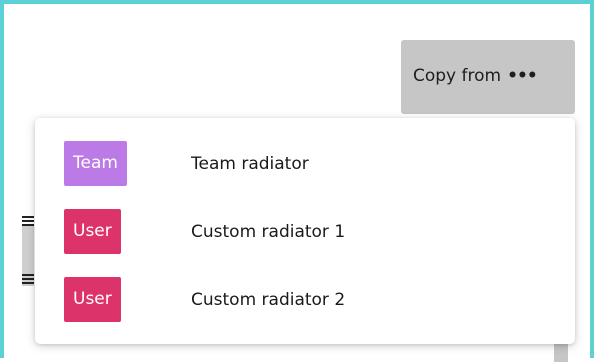 The width and height of the screenshot is (594, 362). What do you see at coordinates (457, 76) in the screenshot?
I see `copy-from-label: Copy from` at bounding box center [457, 76].